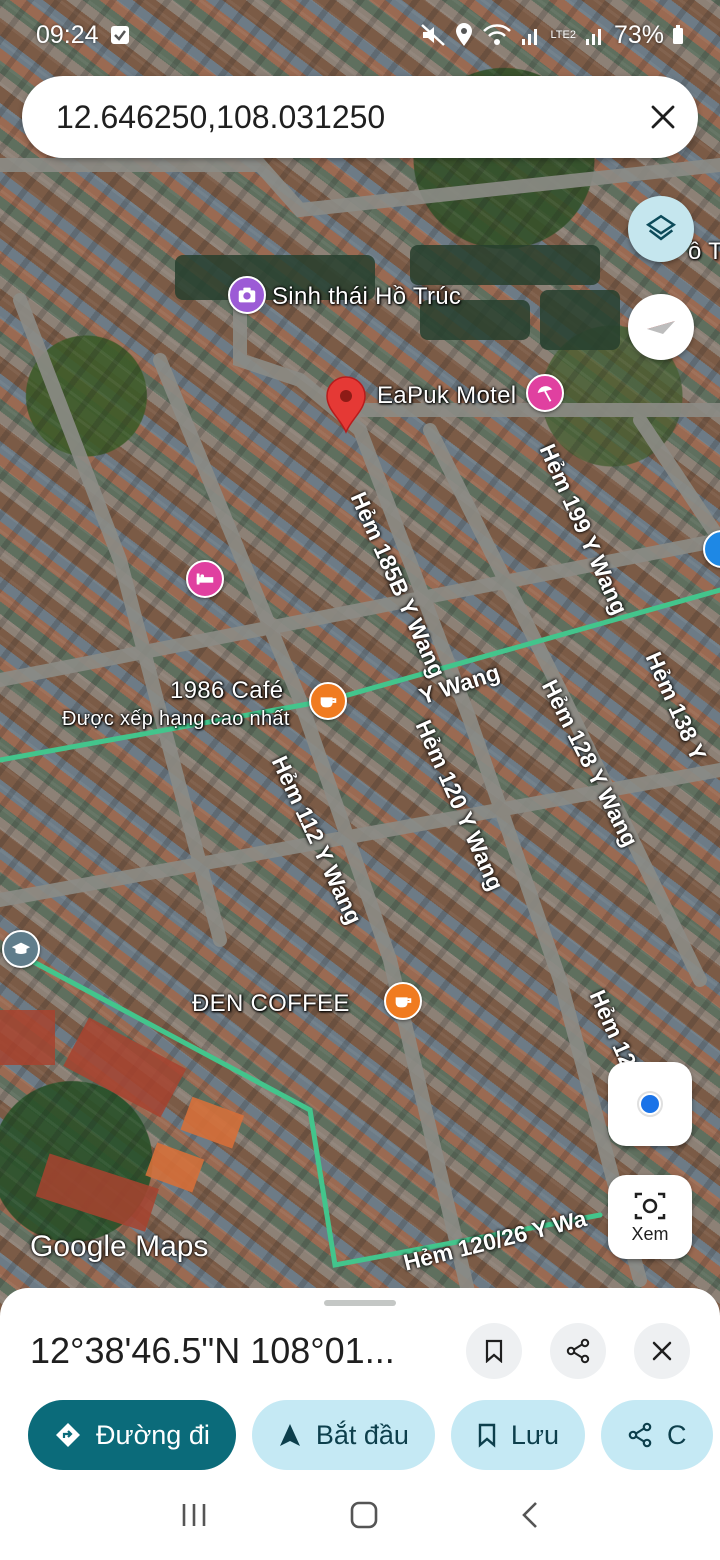 The width and height of the screenshot is (720, 1560). Describe the element at coordinates (638, 34) in the screenshot. I see `battery-percent: 73%` at that location.